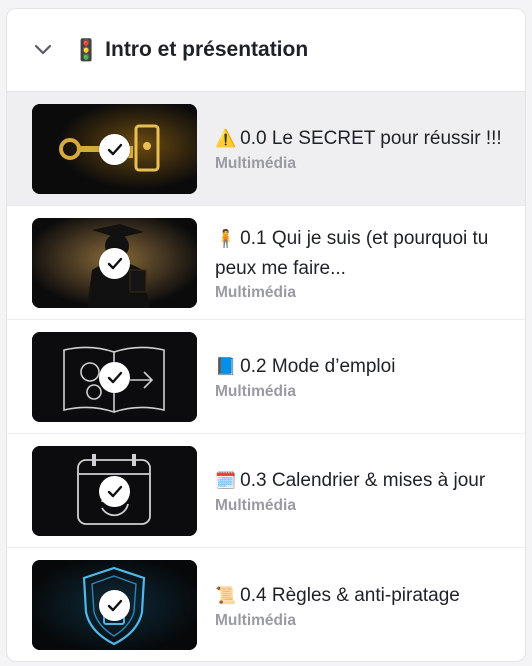 The width and height of the screenshot is (532, 666). What do you see at coordinates (226, 481) in the screenshot?
I see `calendar-icon: 🗓️` at bounding box center [226, 481].